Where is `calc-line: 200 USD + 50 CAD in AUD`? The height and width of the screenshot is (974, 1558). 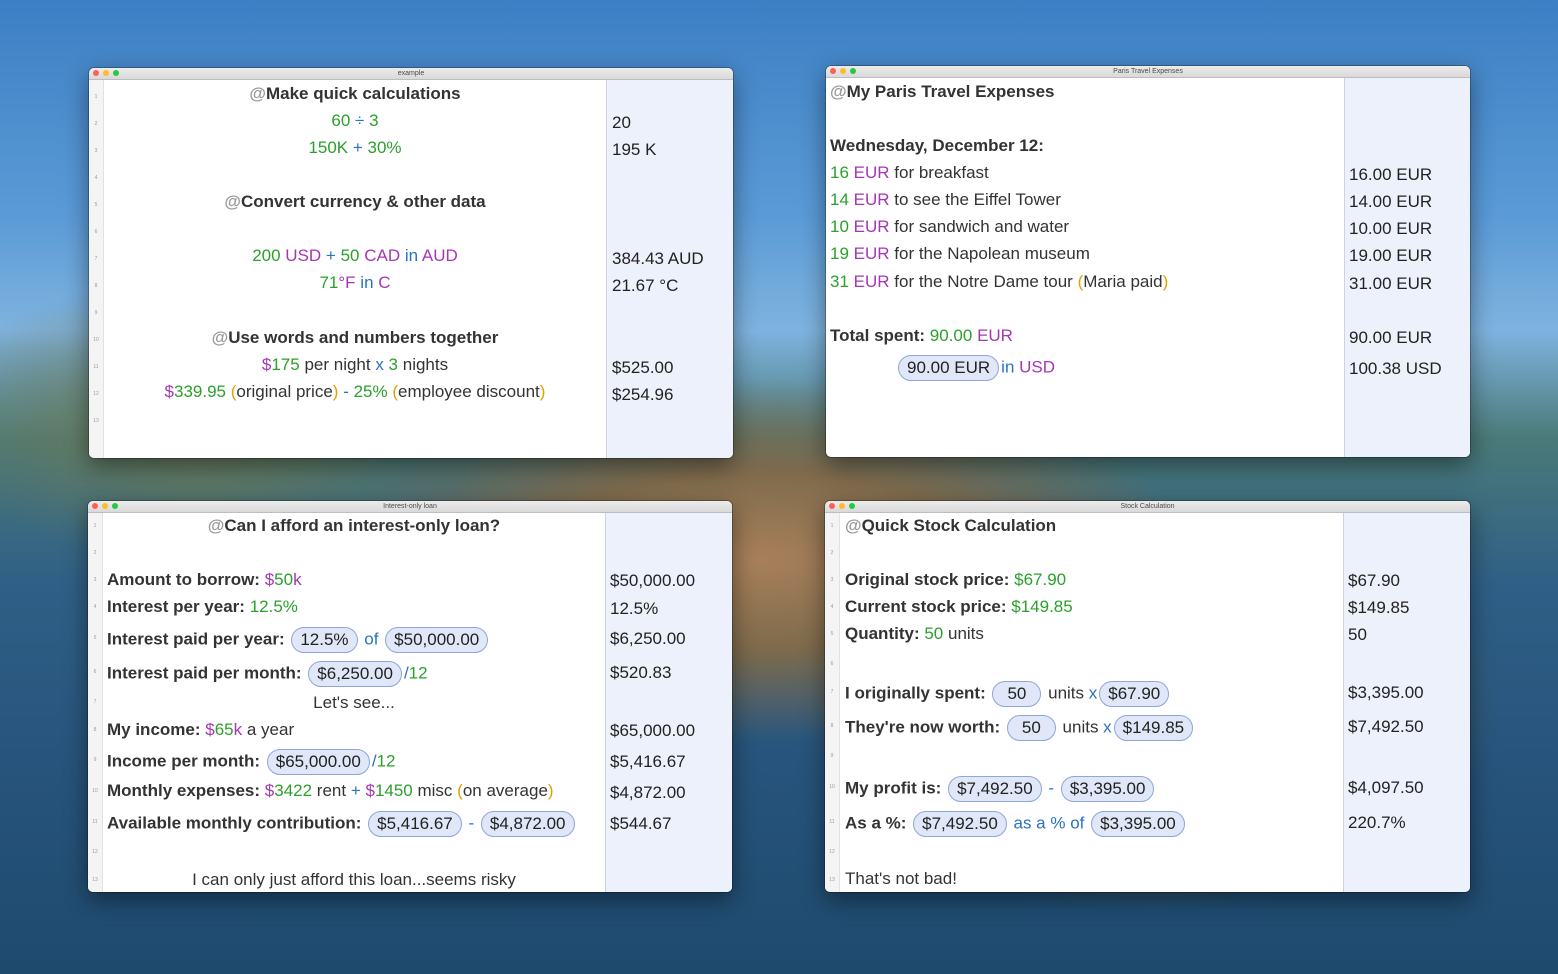 calc-line: 200 USD + 50 CAD in AUD is located at coordinates (355, 256).